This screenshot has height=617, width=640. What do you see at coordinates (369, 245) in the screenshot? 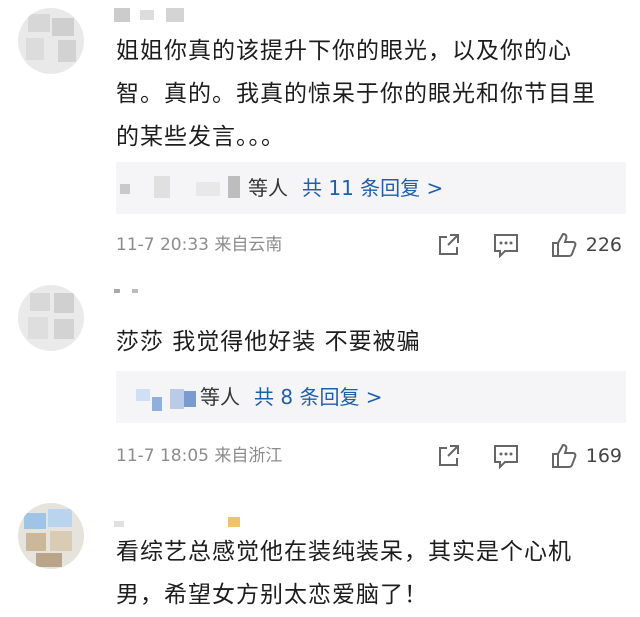
I see `comment-meta: 11-7 20:33 来自云南 226` at bounding box center [369, 245].